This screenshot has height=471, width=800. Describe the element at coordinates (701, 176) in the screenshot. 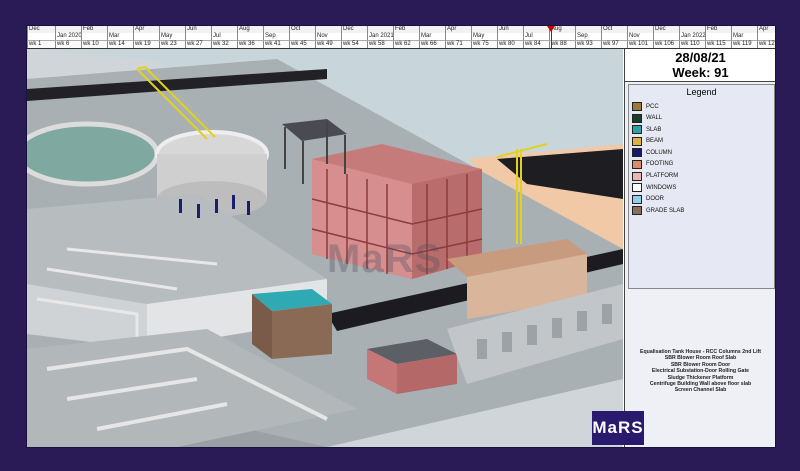

I see `legend-item: PLATFORM` at that location.